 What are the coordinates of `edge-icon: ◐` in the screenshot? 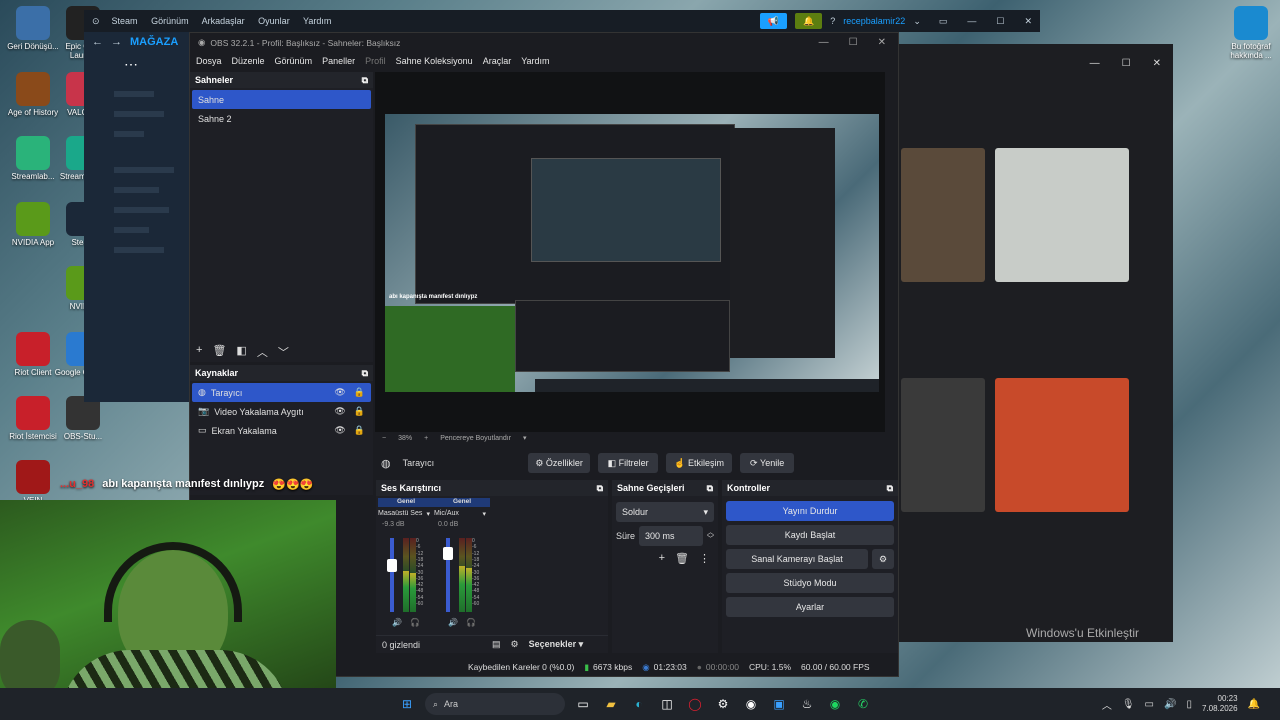 It's located at (639, 704).